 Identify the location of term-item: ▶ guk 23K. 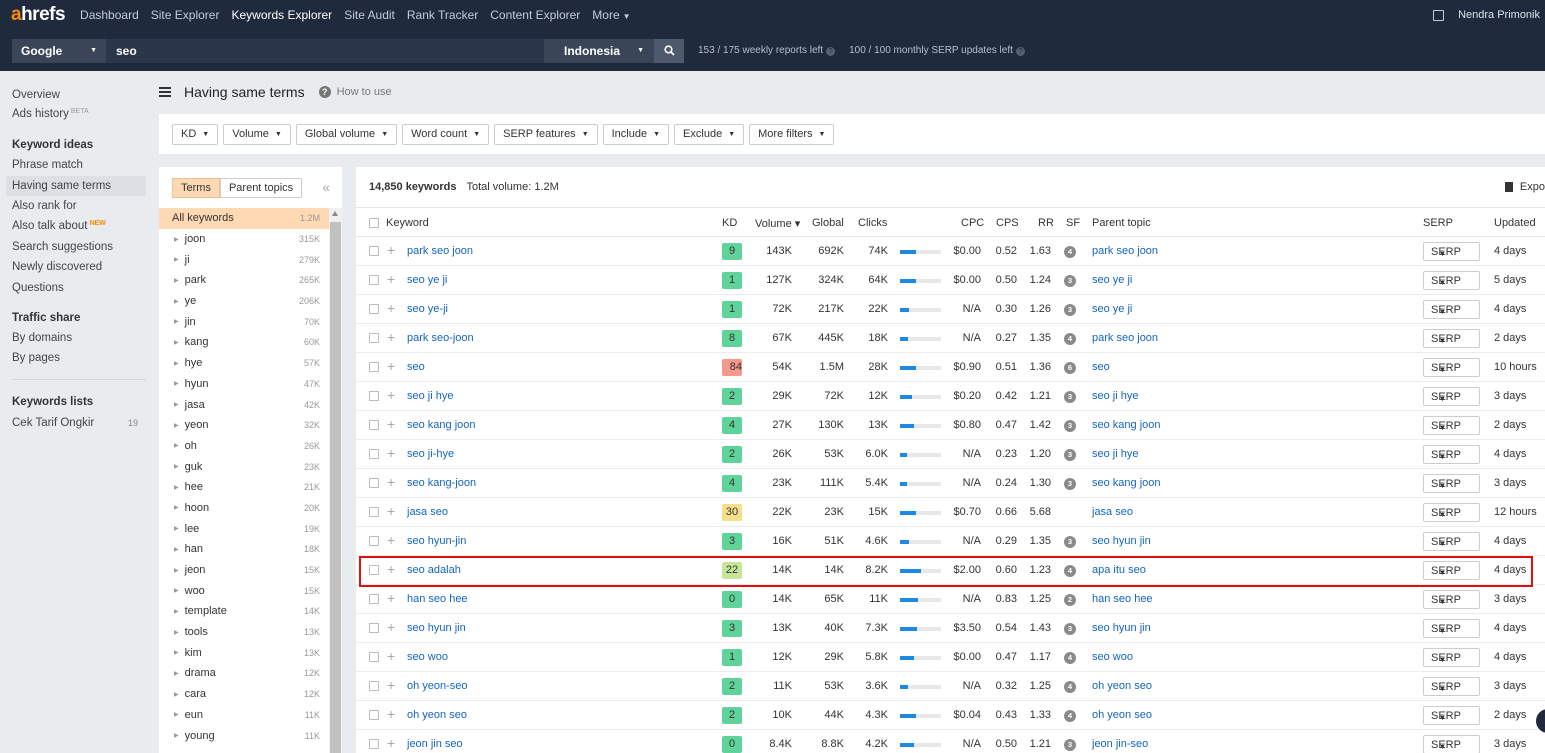
(244, 466).